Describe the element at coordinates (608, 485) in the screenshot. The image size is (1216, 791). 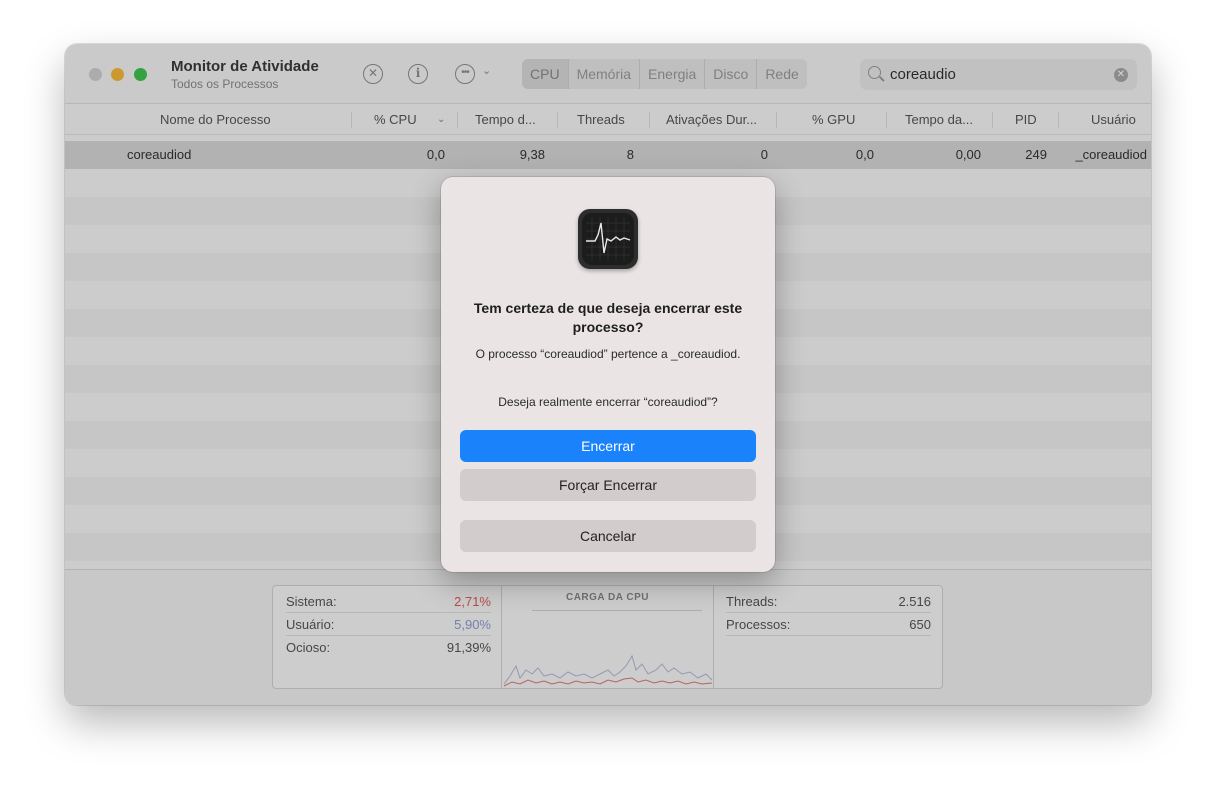
I see `force-quit-button: Forçar Encerrar` at that location.